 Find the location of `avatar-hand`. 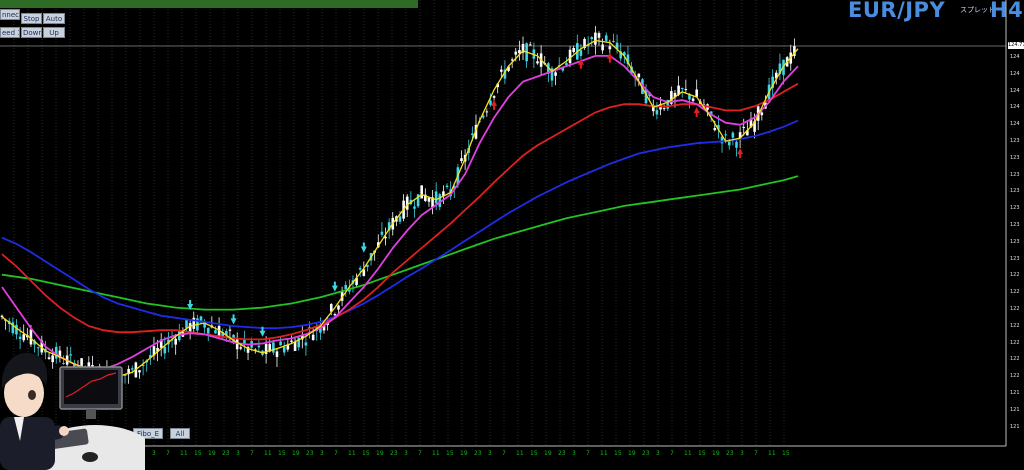

avatar-hand is located at coordinates (64, 431).